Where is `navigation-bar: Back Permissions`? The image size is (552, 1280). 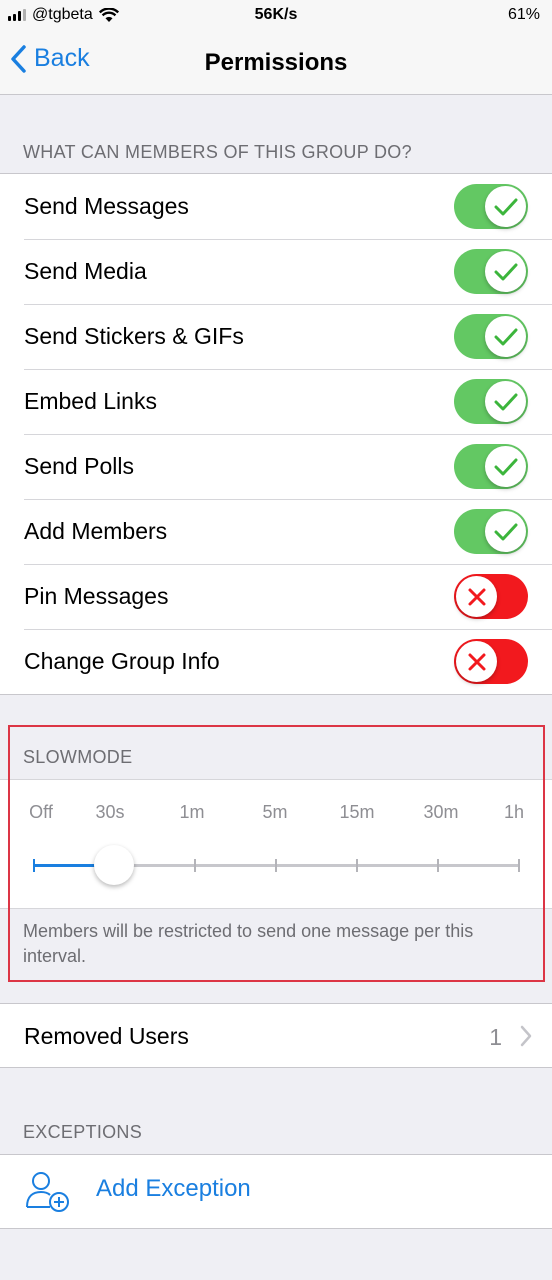 navigation-bar: Back Permissions is located at coordinates (276, 62).